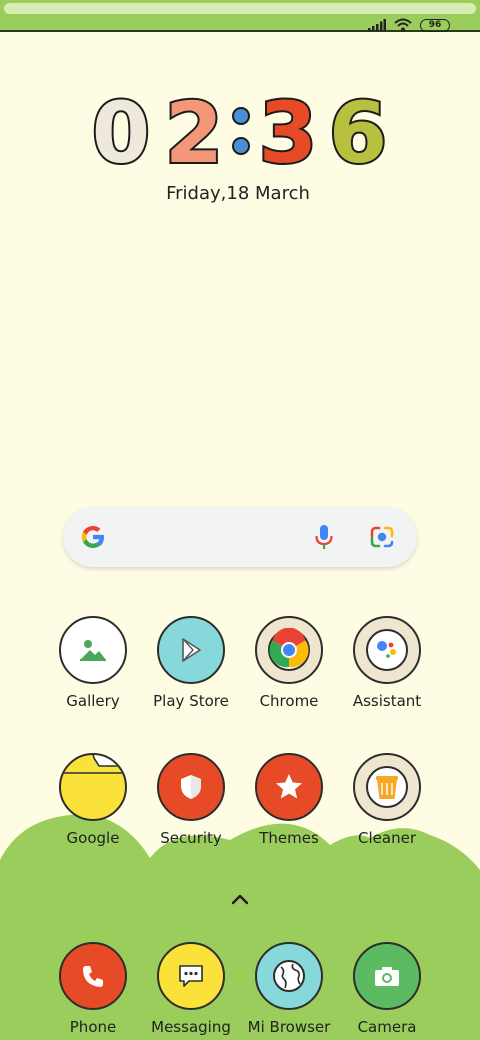  Describe the element at coordinates (387, 1027) in the screenshot. I see `app-label: Camera` at that location.